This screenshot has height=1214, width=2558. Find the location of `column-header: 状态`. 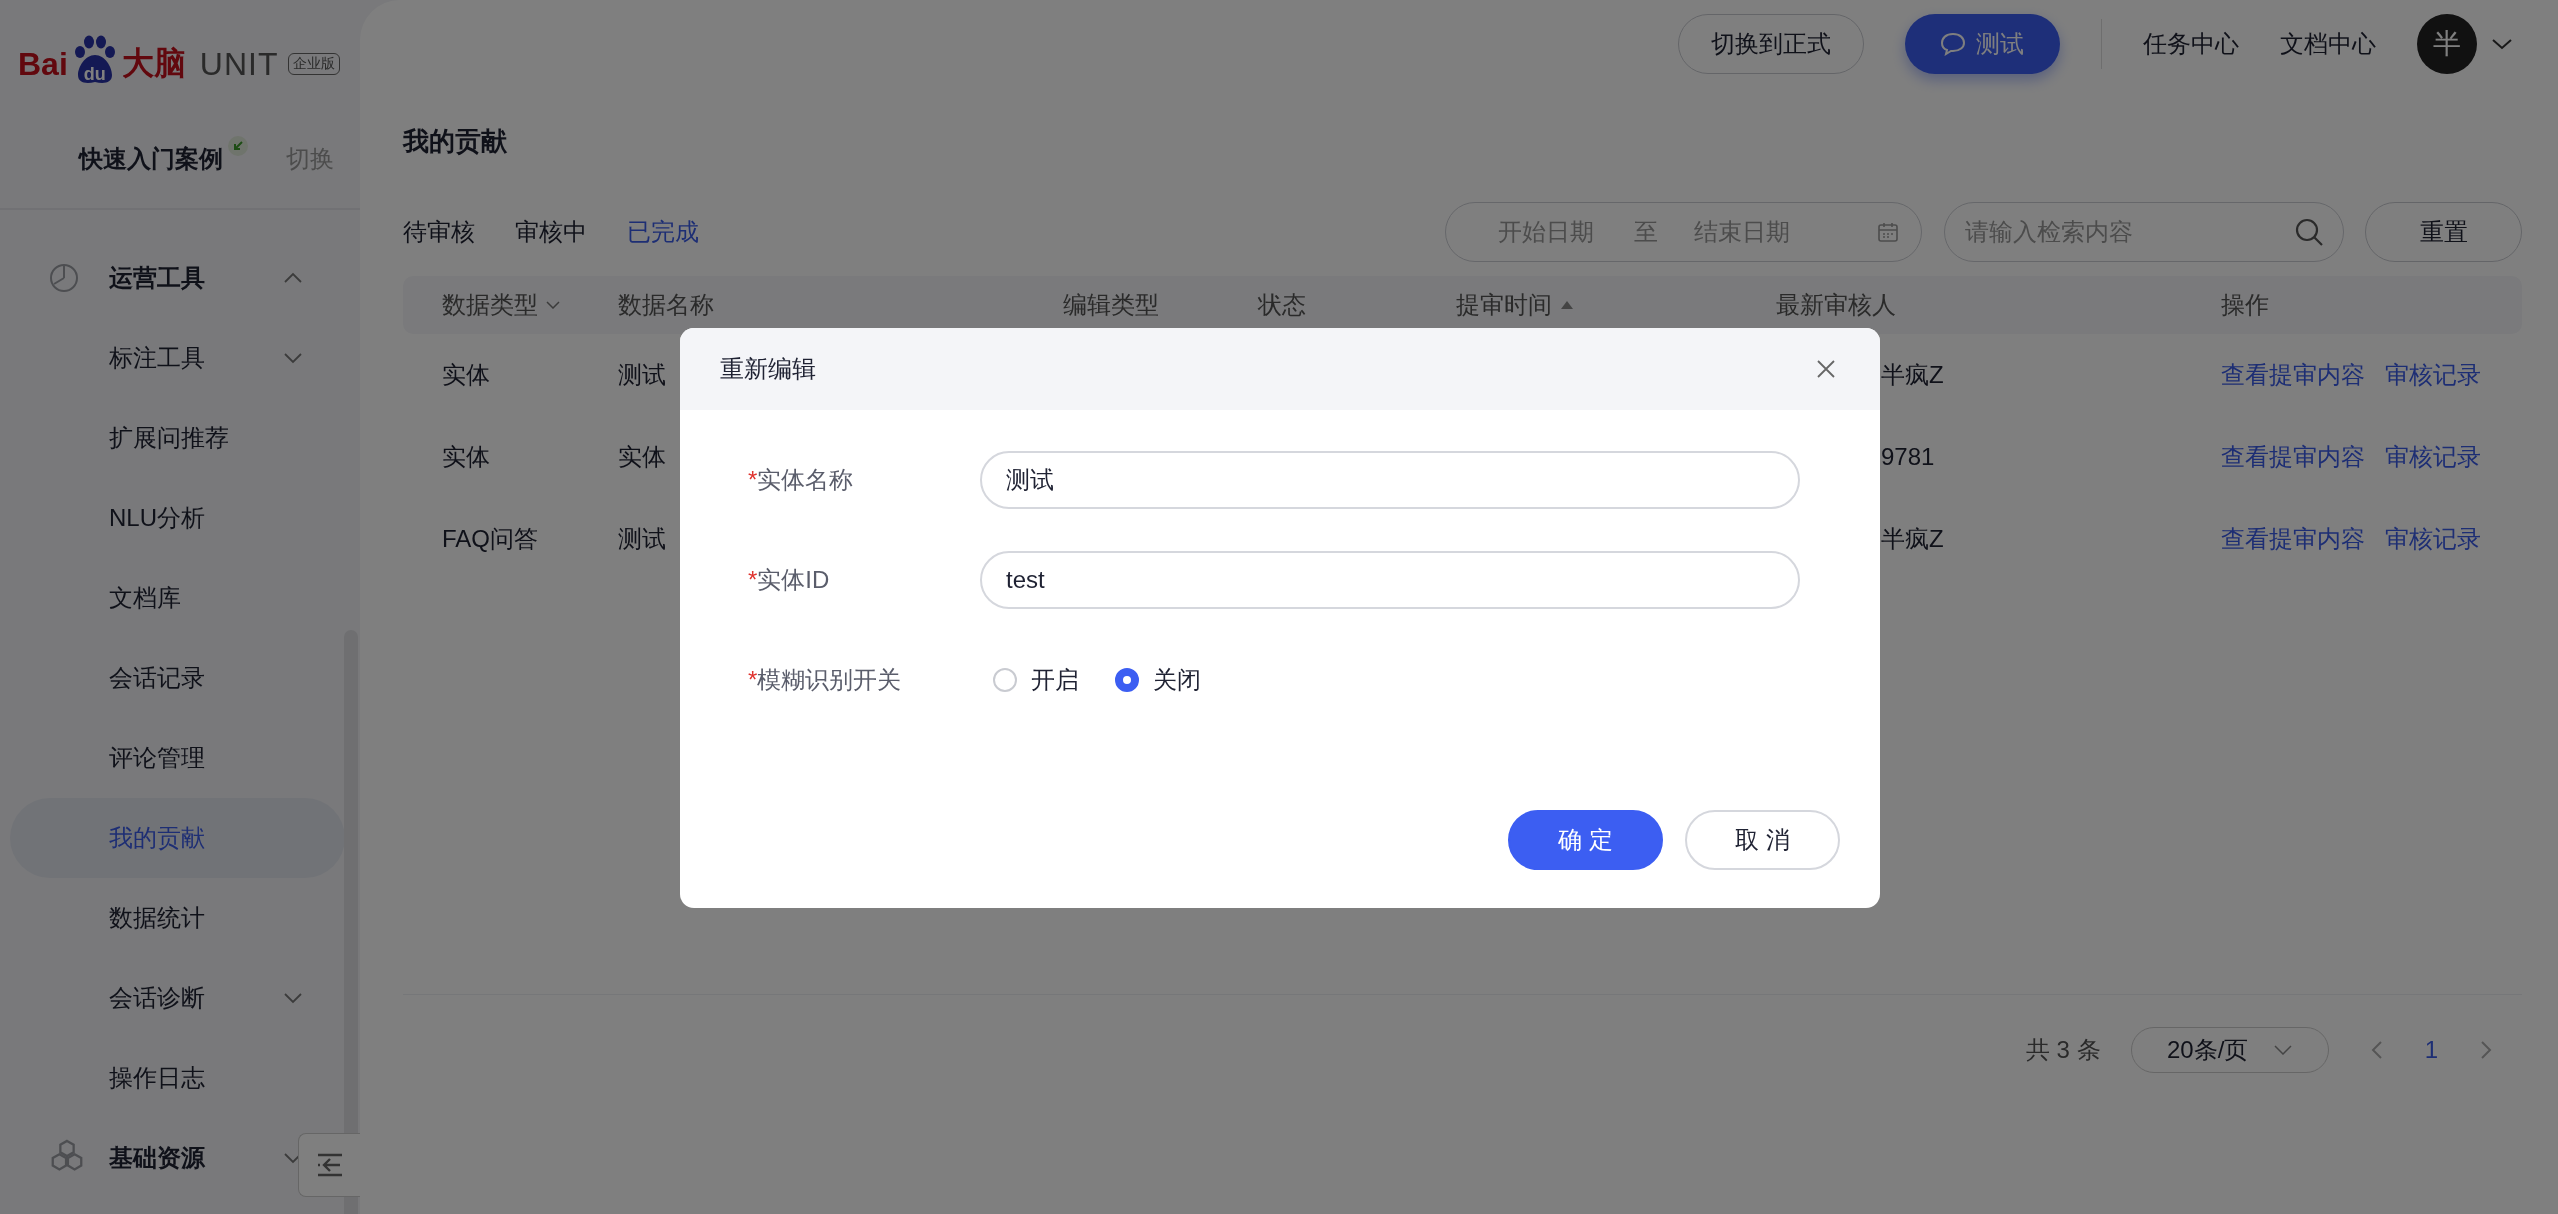

column-header: 状态 is located at coordinates (1282, 305).